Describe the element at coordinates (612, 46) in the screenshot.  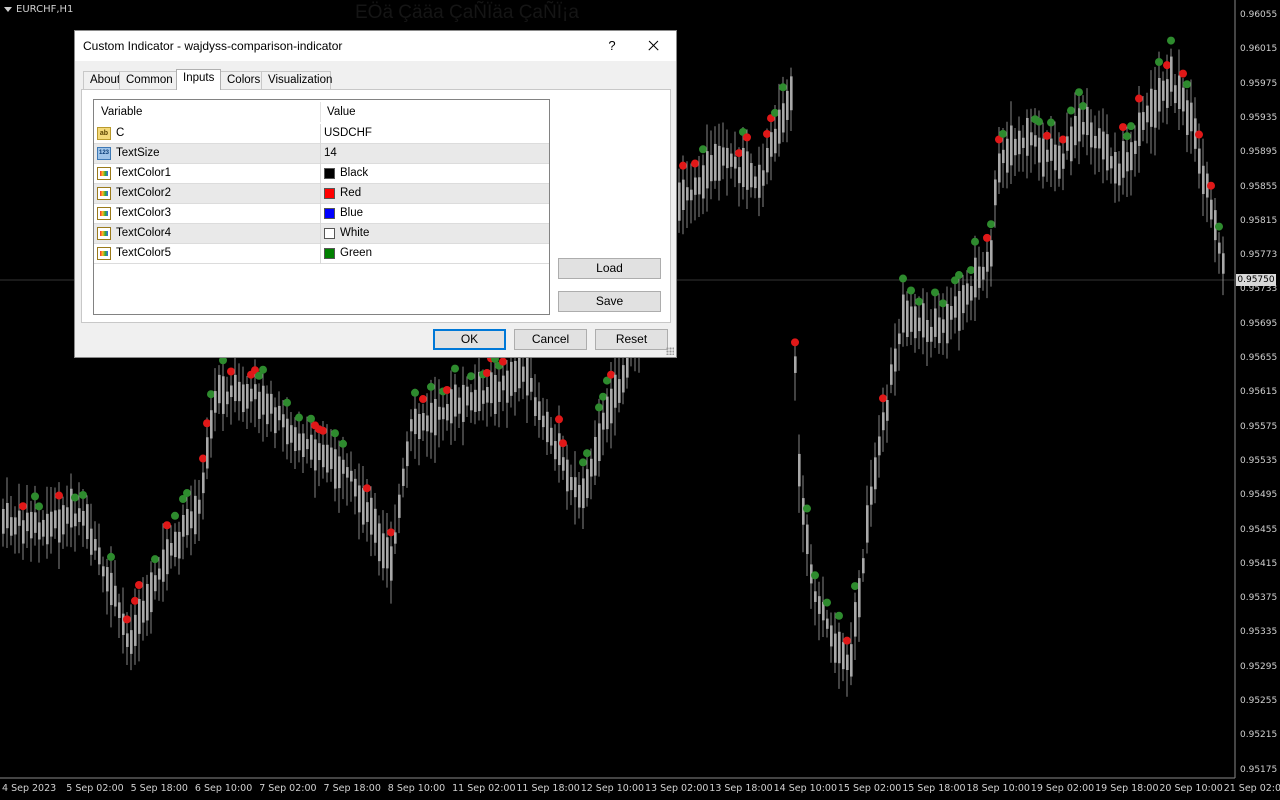
I see `help-button: ?` at that location.